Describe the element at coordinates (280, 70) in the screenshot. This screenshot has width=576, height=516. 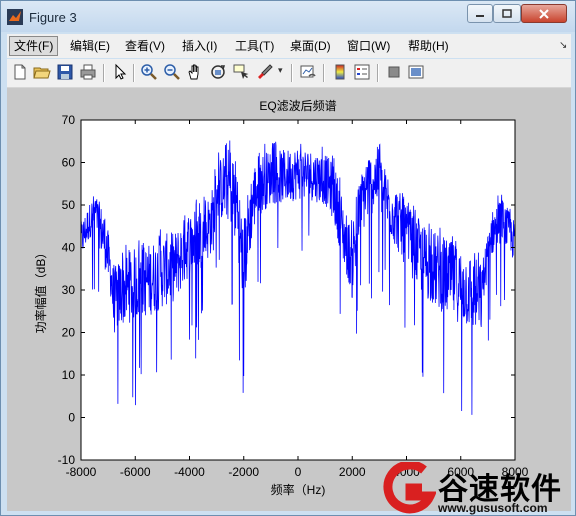
I see `brush-dropdown-icon: ▾` at that location.